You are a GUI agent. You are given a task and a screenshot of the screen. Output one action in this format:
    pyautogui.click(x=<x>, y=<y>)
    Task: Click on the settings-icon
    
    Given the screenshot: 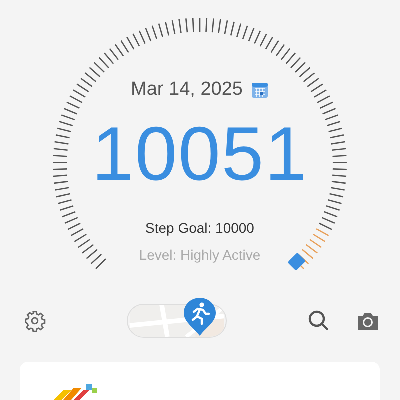 What is the action you would take?
    pyautogui.click(x=35, y=321)
    